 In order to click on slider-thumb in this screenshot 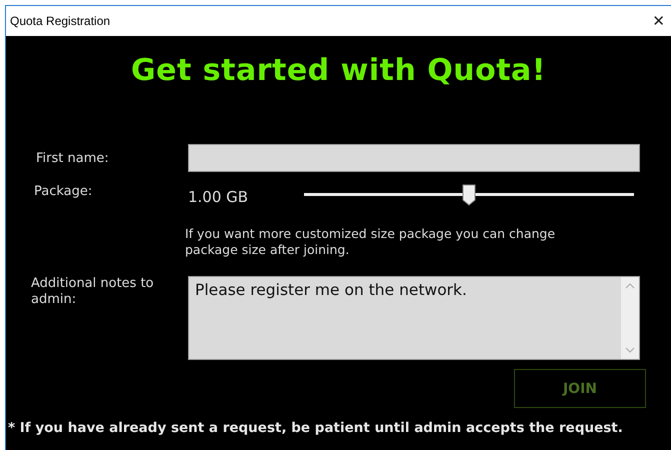, I will do `click(469, 195)`.